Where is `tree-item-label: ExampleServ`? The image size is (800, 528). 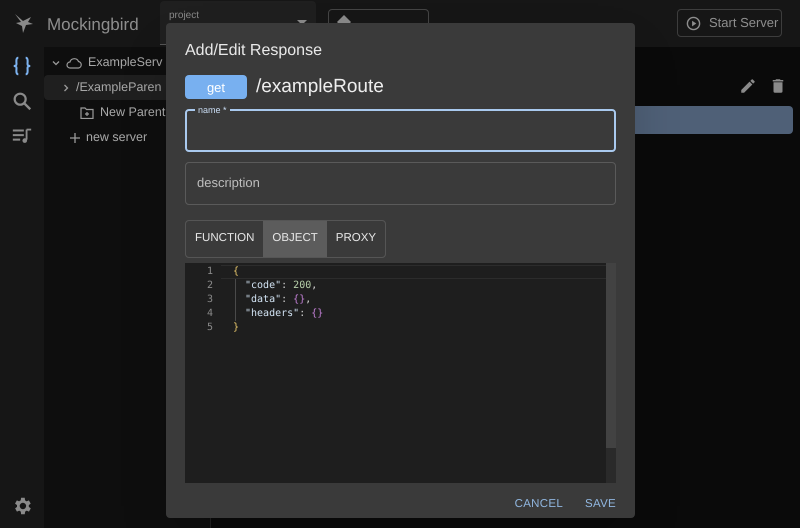
tree-item-label: ExampleServ is located at coordinates (125, 63).